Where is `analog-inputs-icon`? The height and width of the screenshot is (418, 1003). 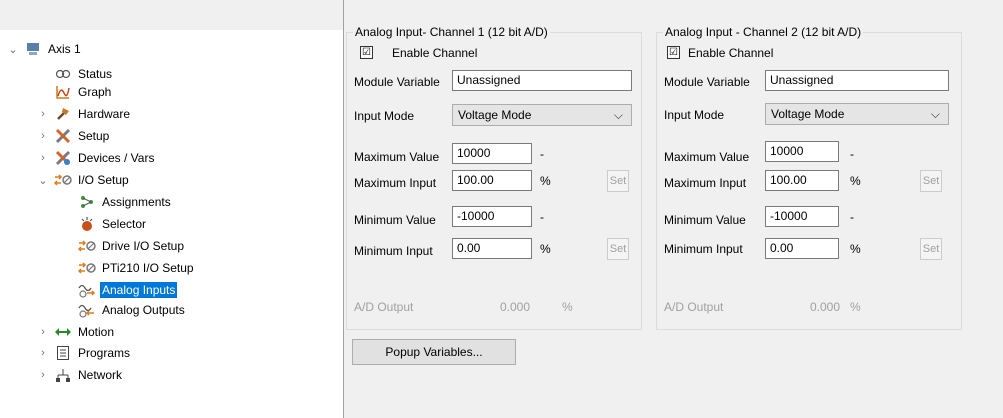 analog-inputs-icon is located at coordinates (87, 290).